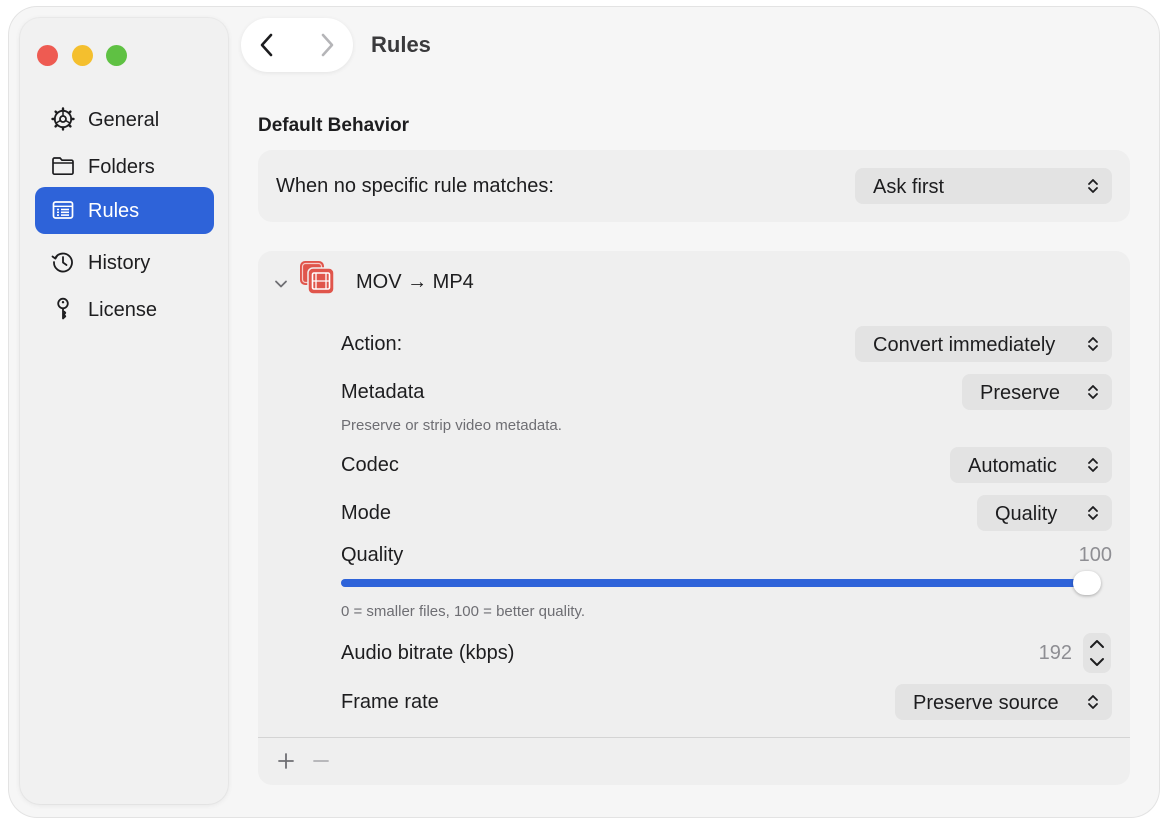 The width and height of the screenshot is (1166, 824). What do you see at coordinates (297, 45) in the screenshot?
I see `navigation-buttons` at bounding box center [297, 45].